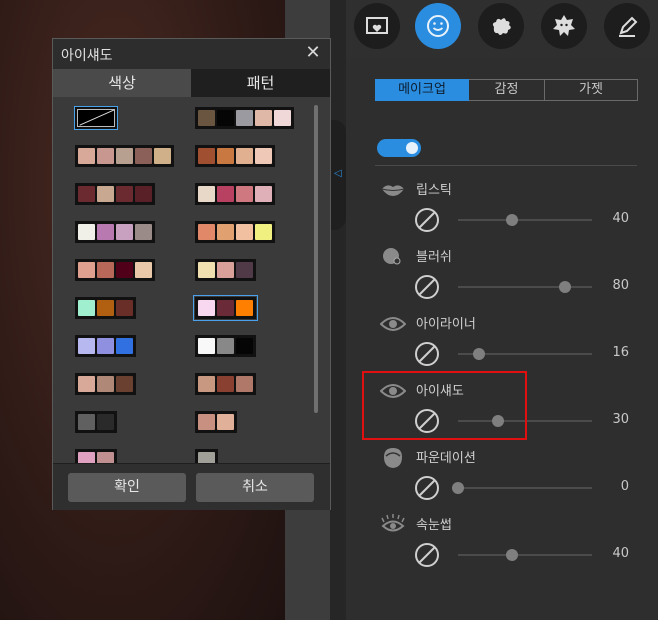 Image resolution: width=658 pixels, height=620 pixels. What do you see at coordinates (624, 486) in the screenshot?
I see `row-value: 0` at bounding box center [624, 486].